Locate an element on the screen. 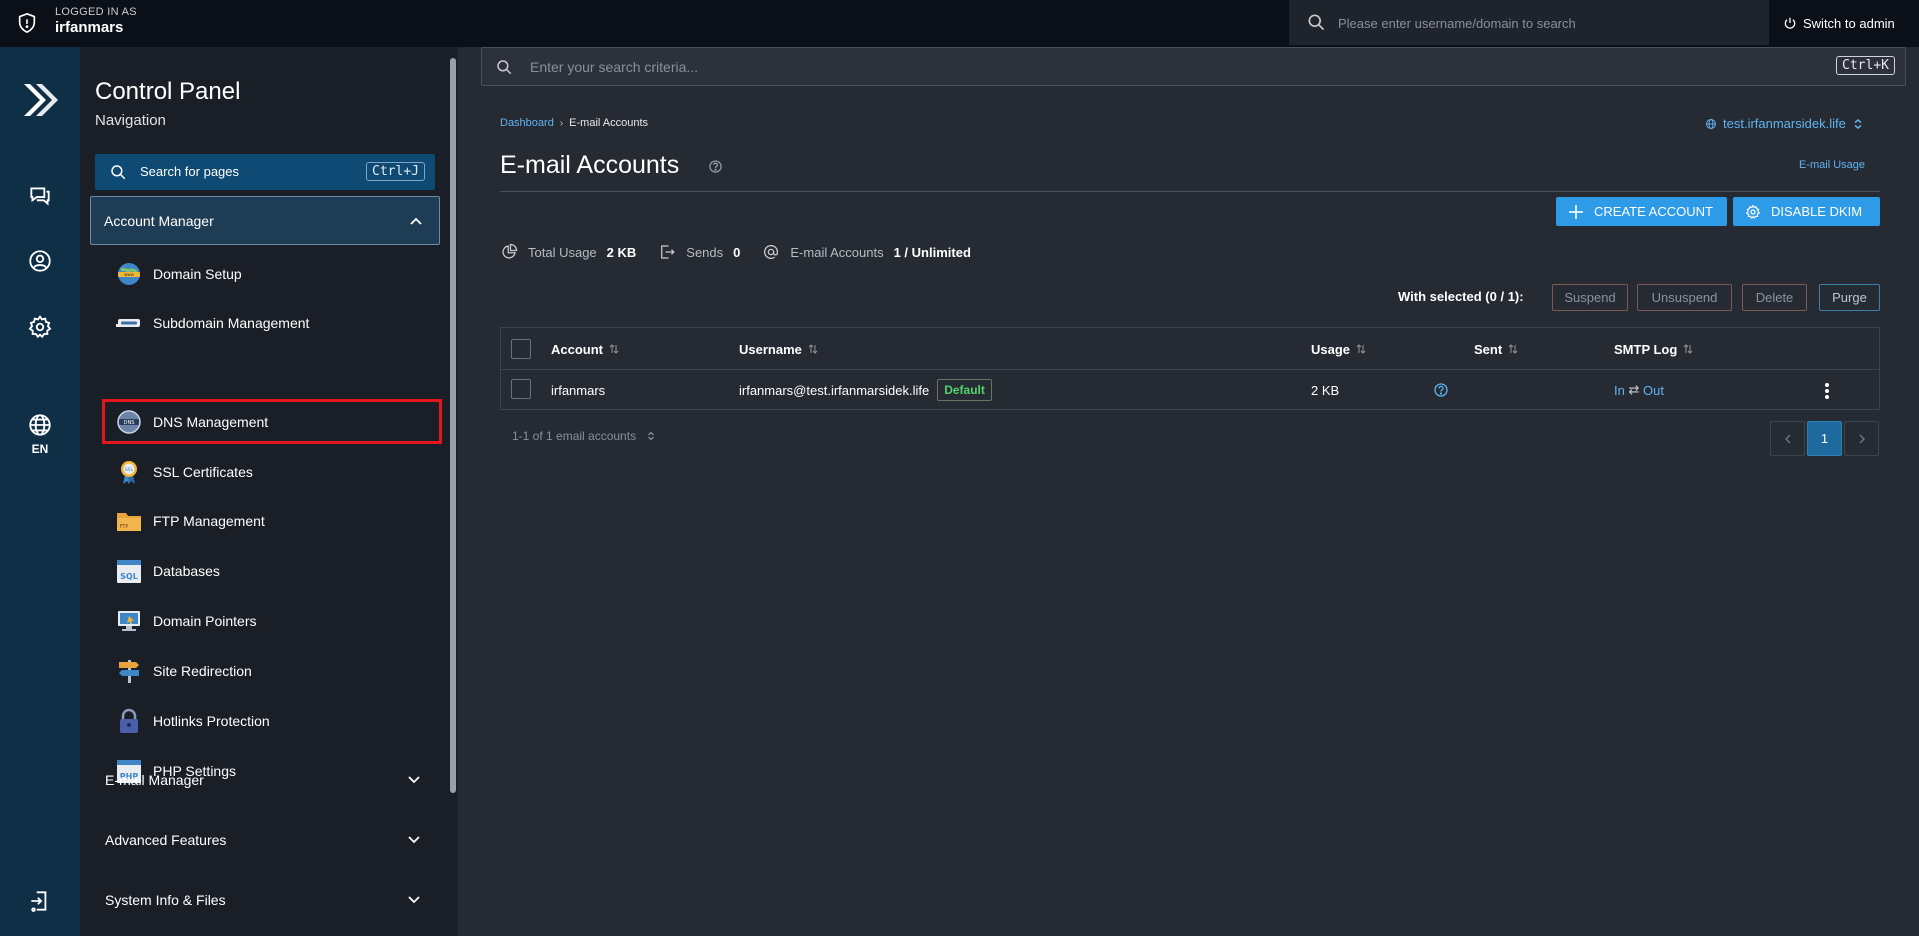  nav-item-subdomain-management: Subdomain Management is located at coordinates (275, 323).